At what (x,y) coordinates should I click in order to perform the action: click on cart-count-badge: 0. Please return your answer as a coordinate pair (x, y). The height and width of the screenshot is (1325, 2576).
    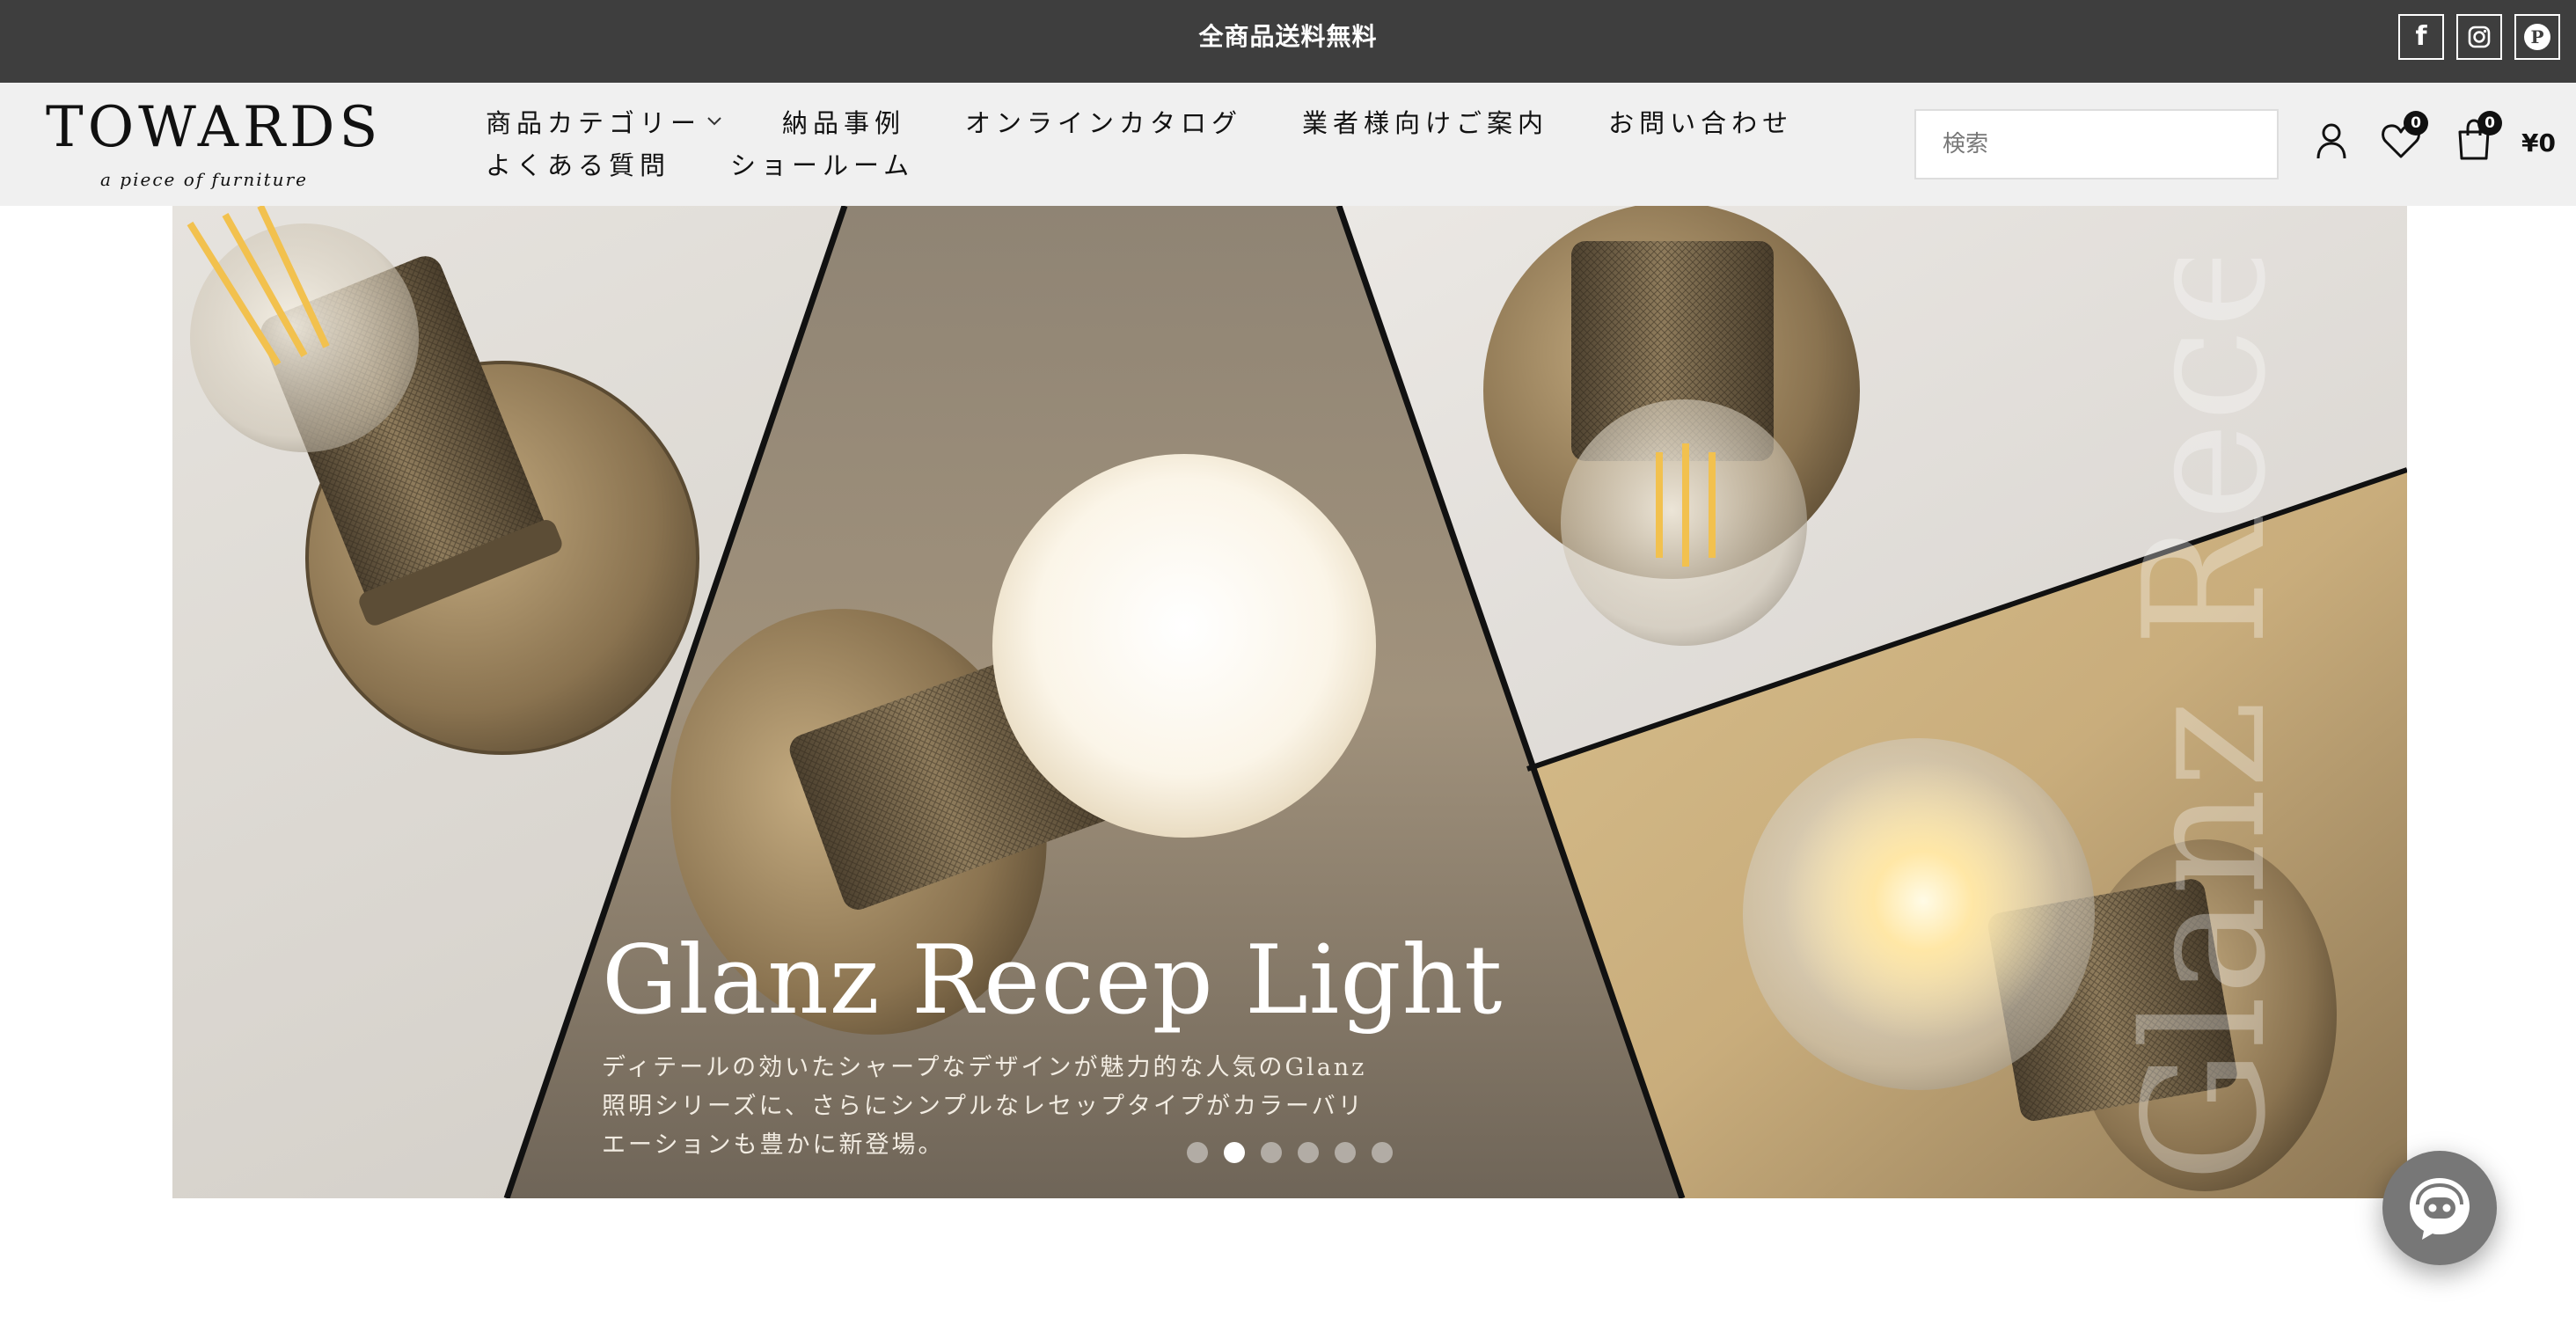
    Looking at the image, I should click on (2489, 123).